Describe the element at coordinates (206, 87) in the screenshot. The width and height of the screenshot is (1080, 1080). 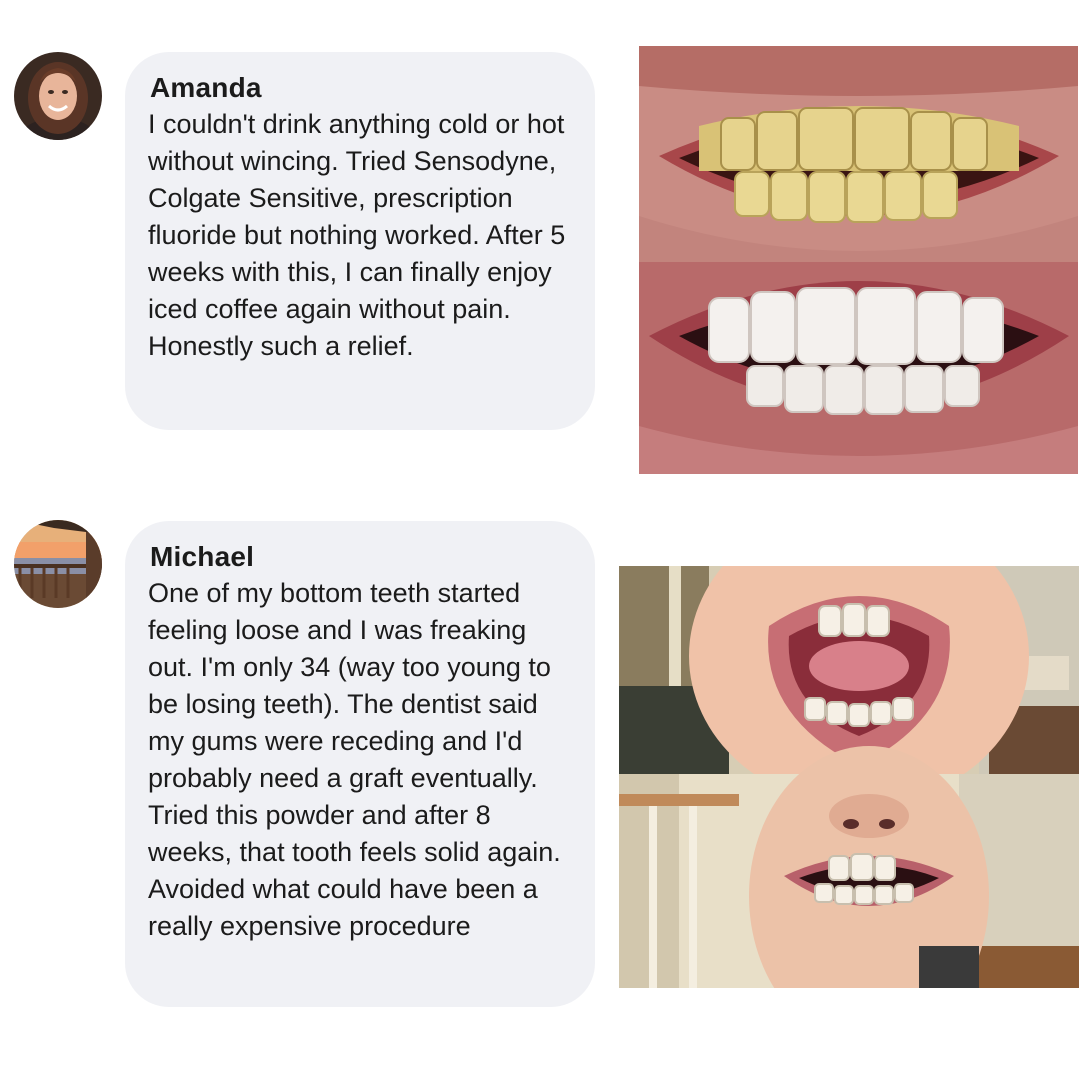
I see `reviewer-name: Amanda` at that location.